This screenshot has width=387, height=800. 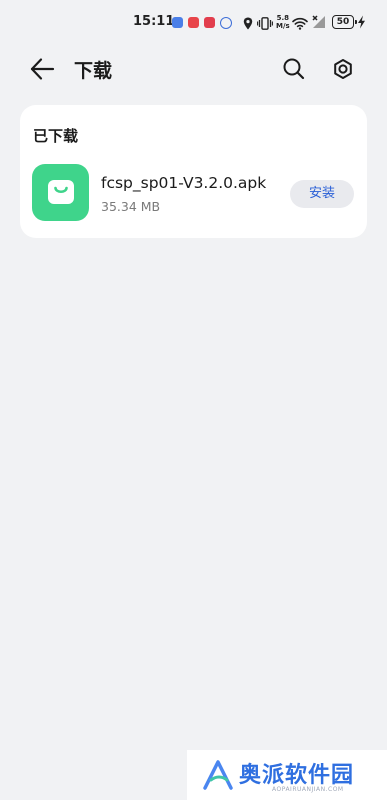 I want to click on apk-app-icon, so click(x=60, y=192).